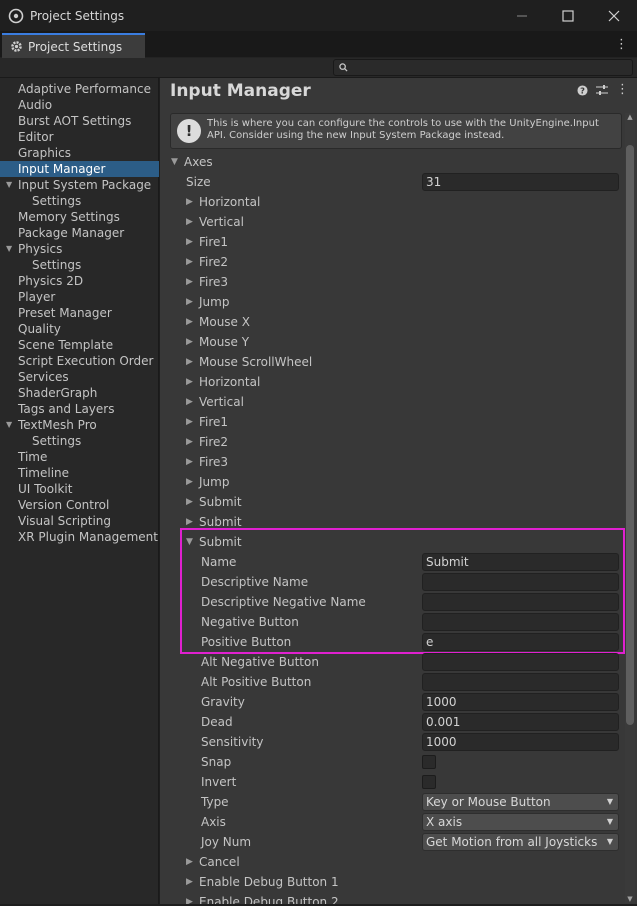  Describe the element at coordinates (79, 393) in the screenshot. I see `sidebar-item-shadergraph: ShaderGraph` at that location.